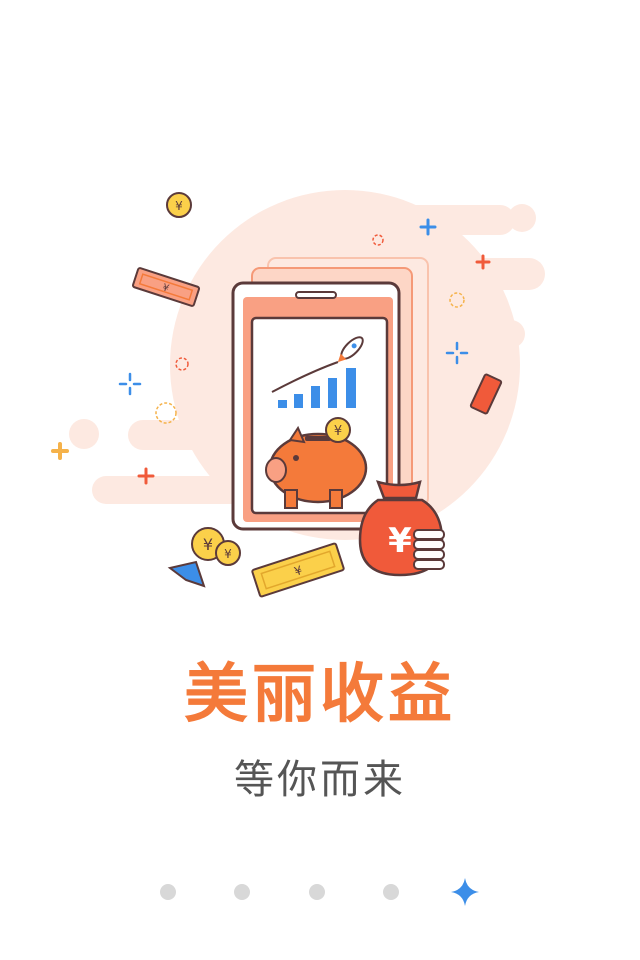  I want to click on page-indicator, so click(320, 892).